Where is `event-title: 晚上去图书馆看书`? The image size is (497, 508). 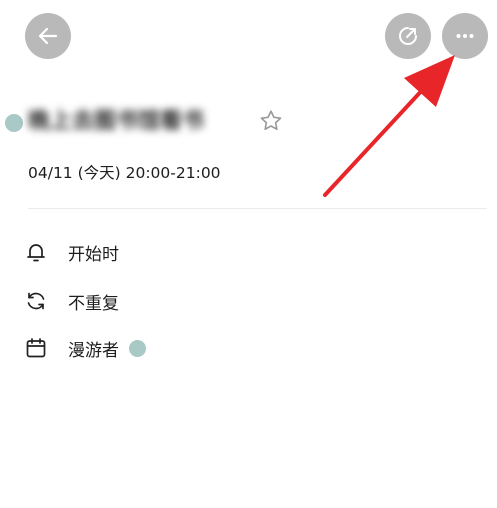
event-title: 晚上去图书馆看书 is located at coordinates (116, 119).